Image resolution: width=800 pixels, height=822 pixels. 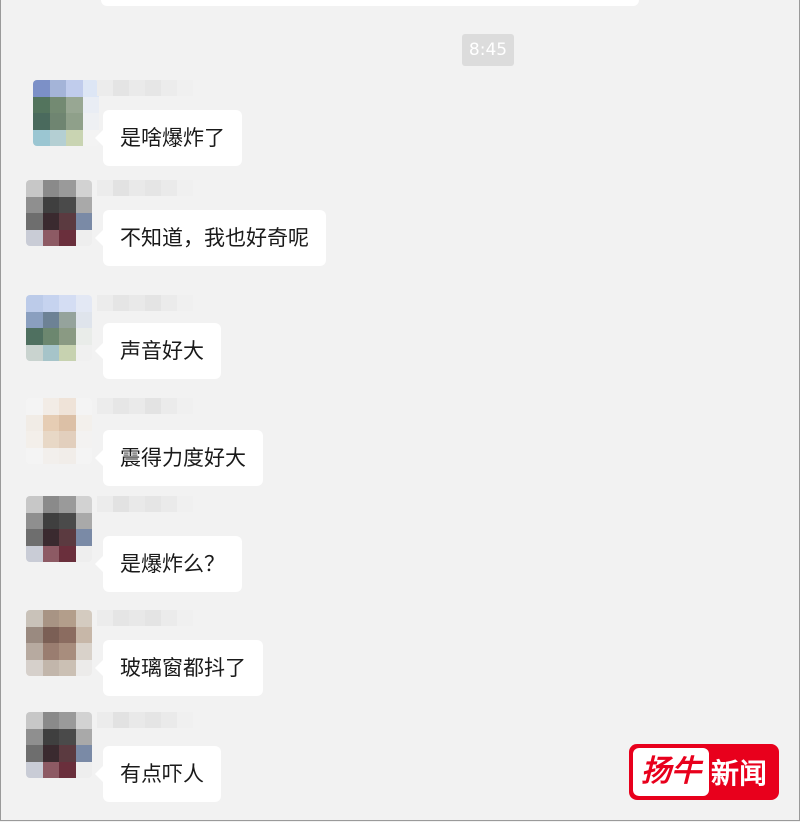 I want to click on message-row: 是啥爆炸了, so click(x=400, y=130).